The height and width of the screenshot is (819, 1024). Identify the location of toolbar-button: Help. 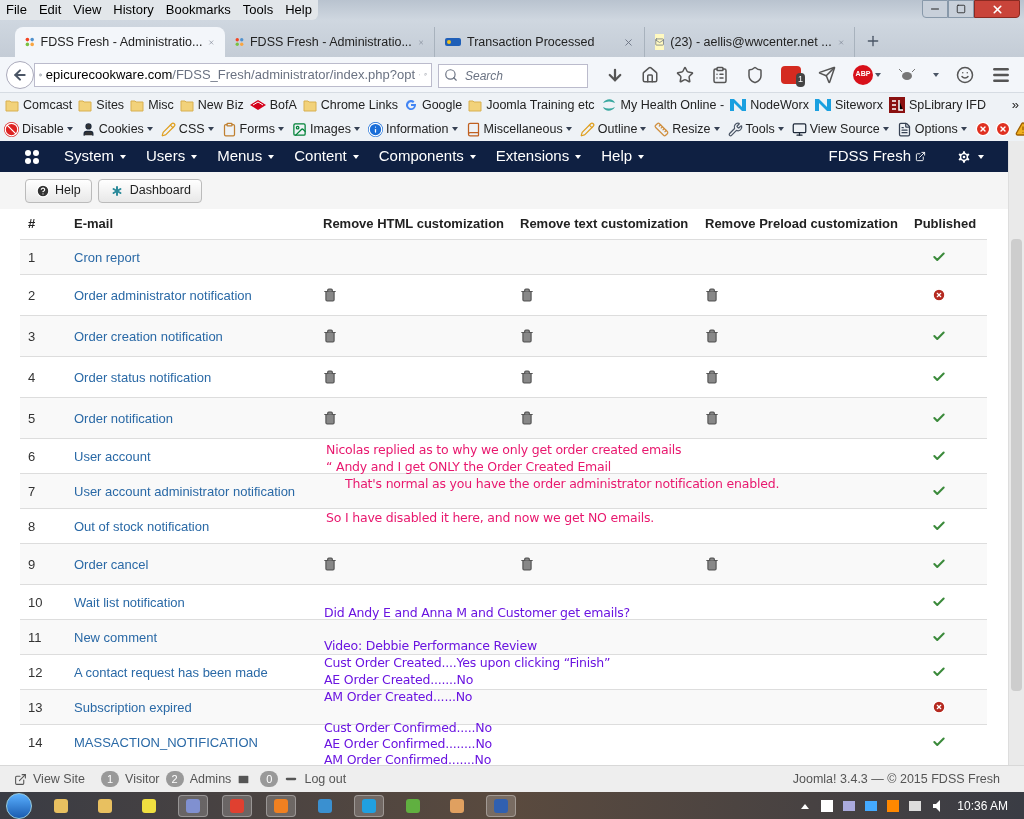
(58, 190).